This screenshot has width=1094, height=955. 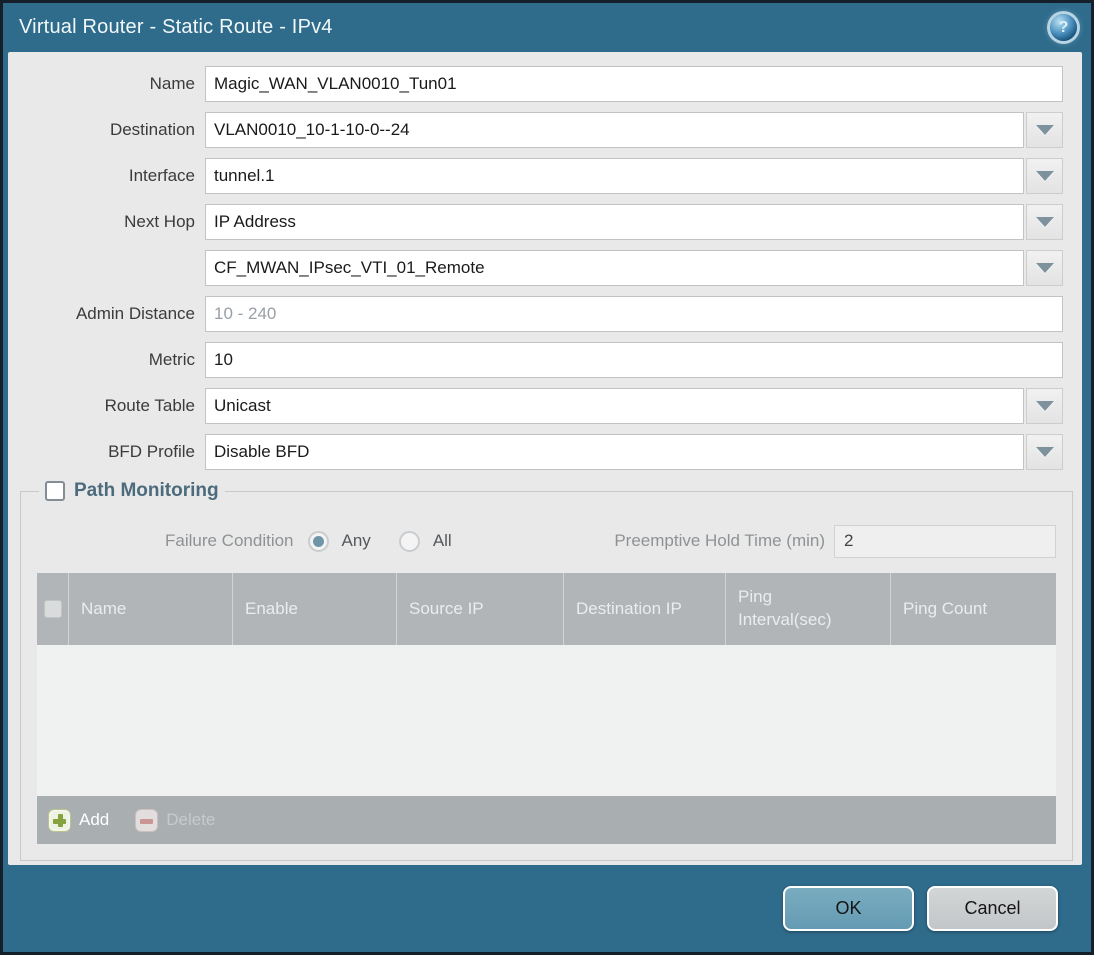 I want to click on column-header-enable: Enable, so click(x=315, y=609).